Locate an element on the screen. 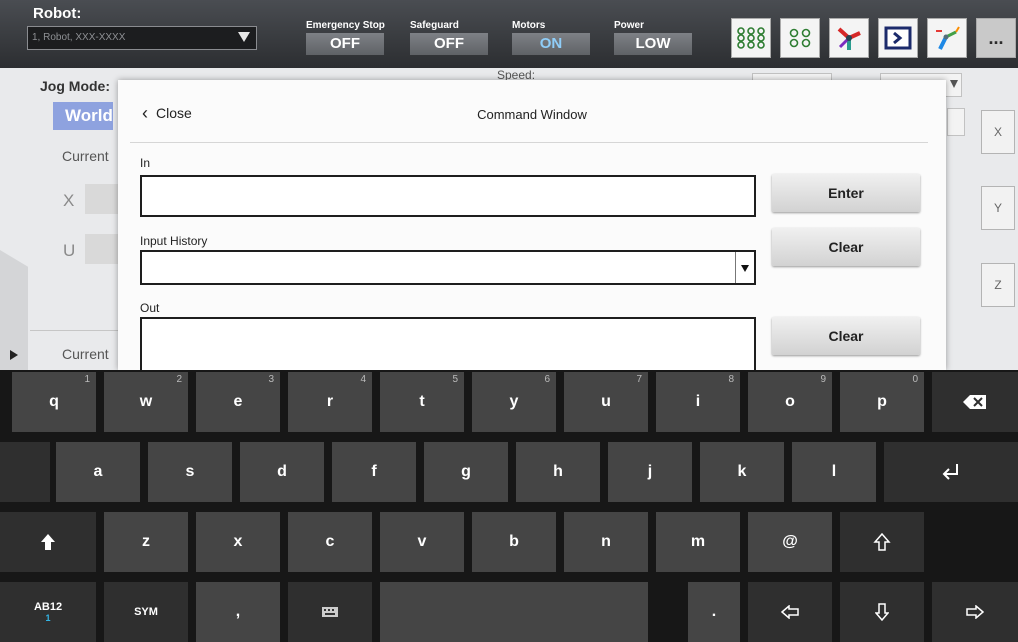  key-s: s is located at coordinates (190, 472).